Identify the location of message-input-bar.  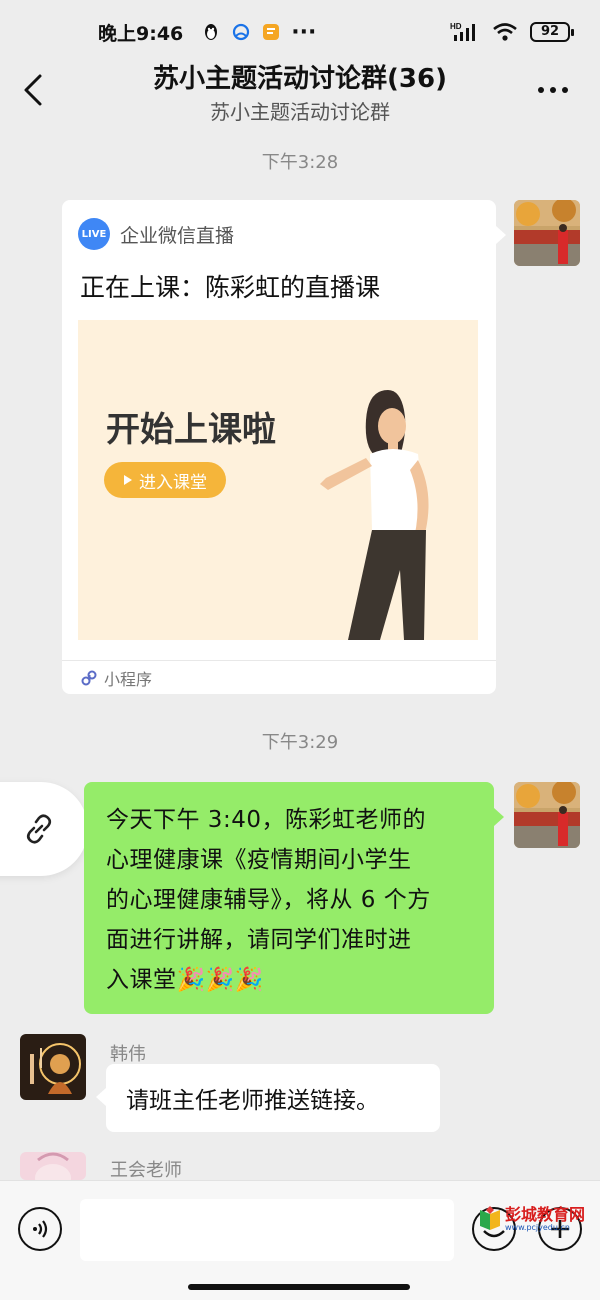
(300, 1240).